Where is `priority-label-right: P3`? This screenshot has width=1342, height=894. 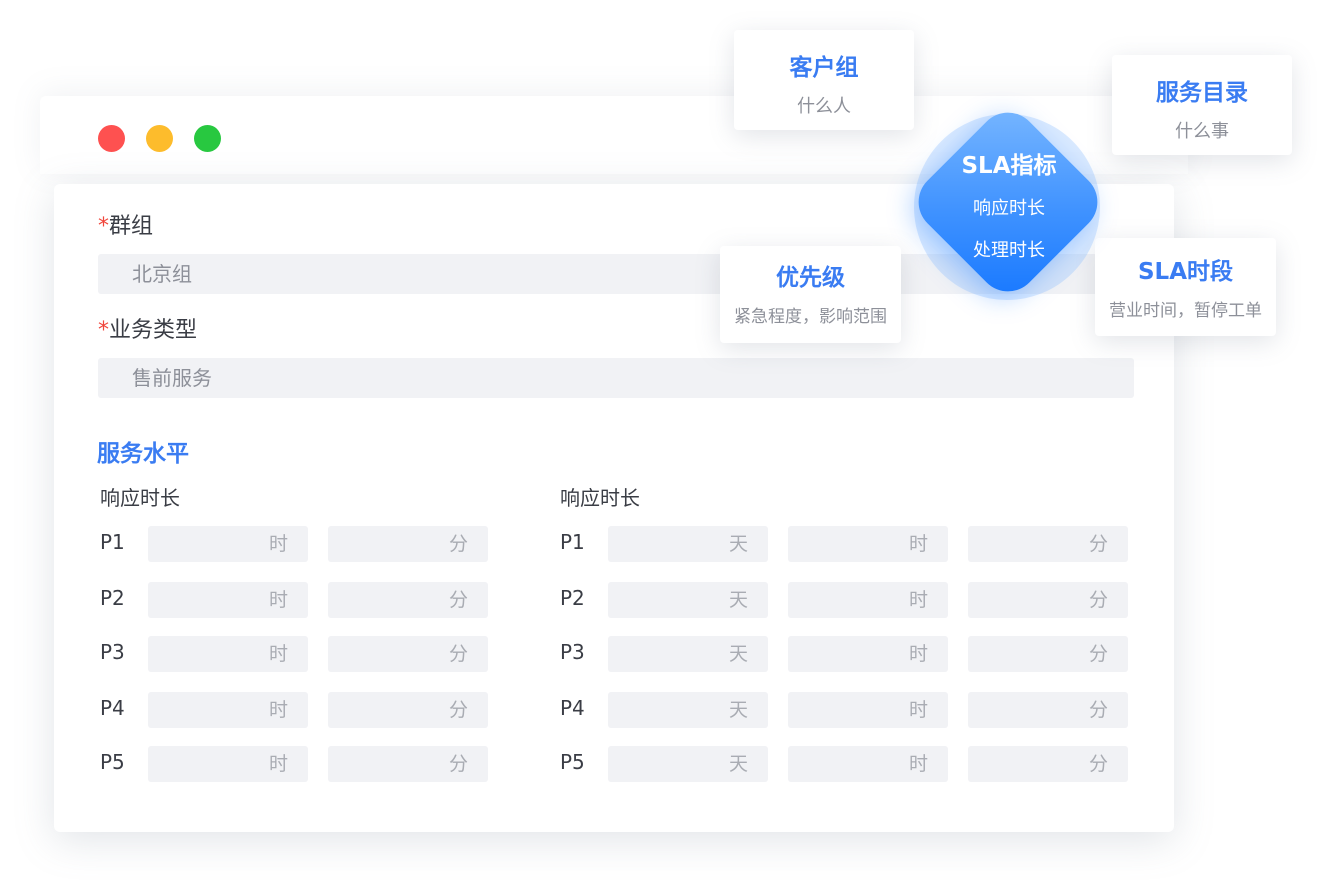 priority-label-right: P3 is located at coordinates (572, 652).